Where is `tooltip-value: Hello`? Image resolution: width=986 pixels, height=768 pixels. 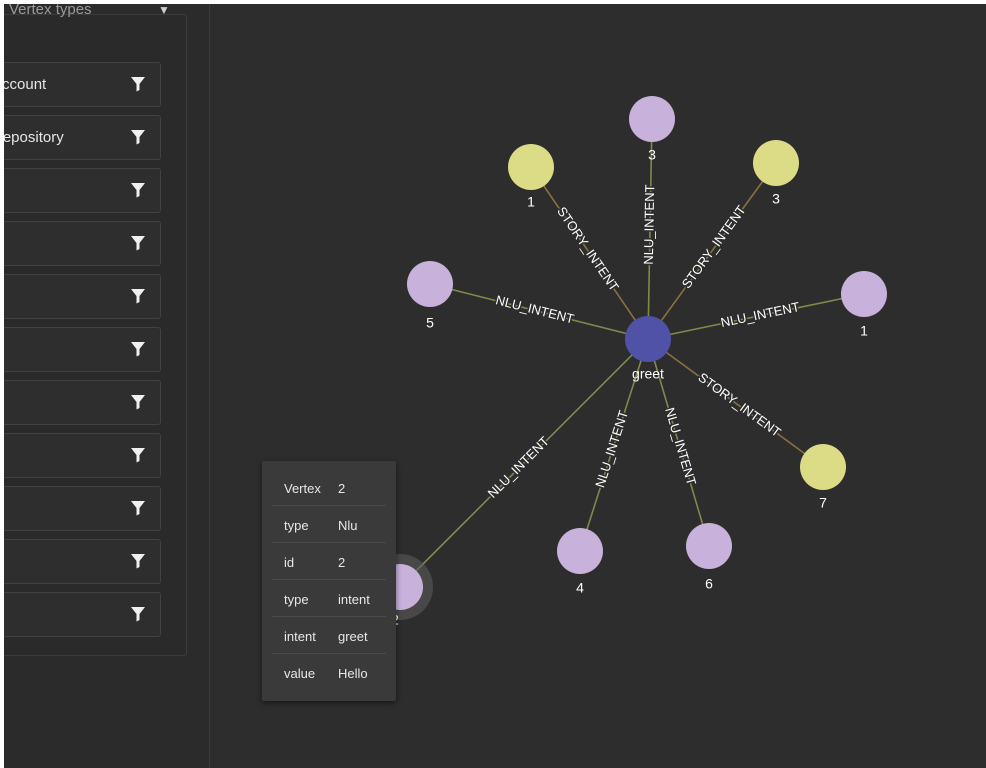 tooltip-value: Hello is located at coordinates (353, 673).